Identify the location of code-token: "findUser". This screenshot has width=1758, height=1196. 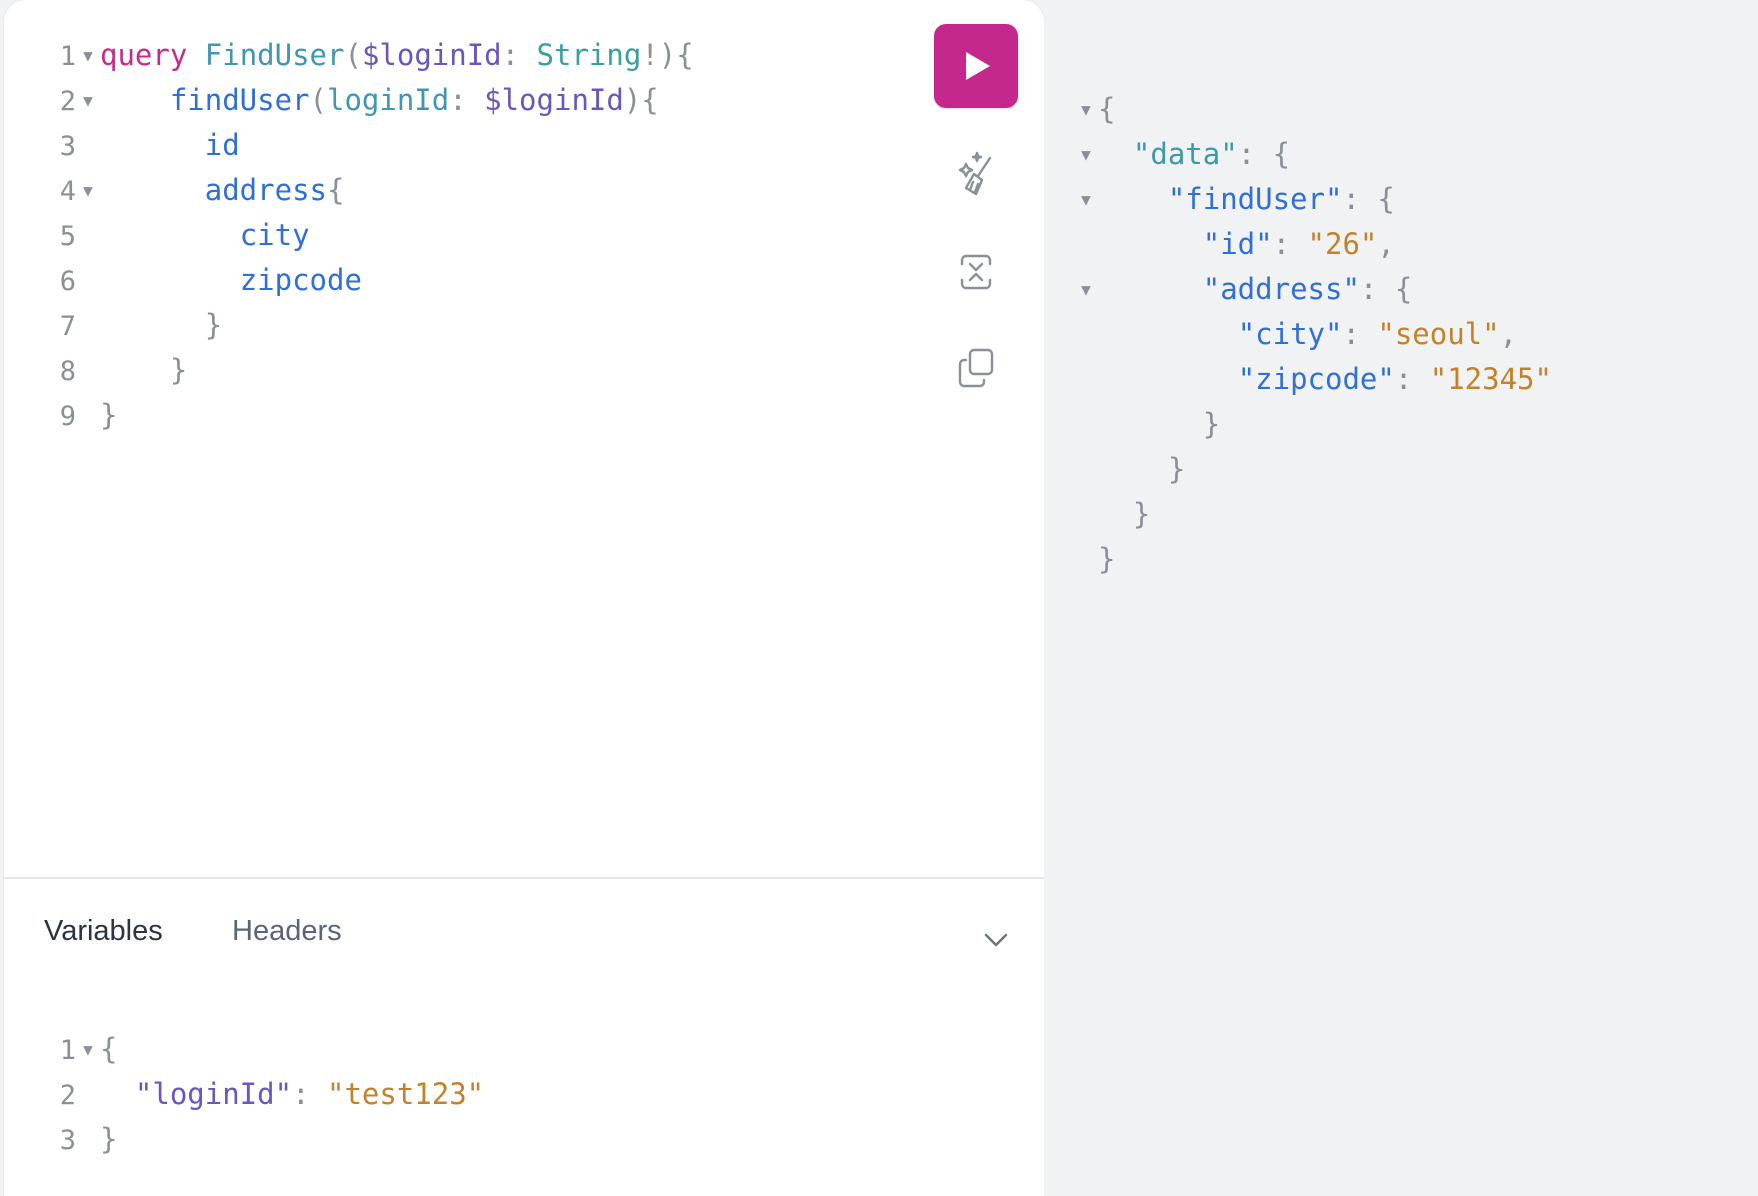
(1255, 199).